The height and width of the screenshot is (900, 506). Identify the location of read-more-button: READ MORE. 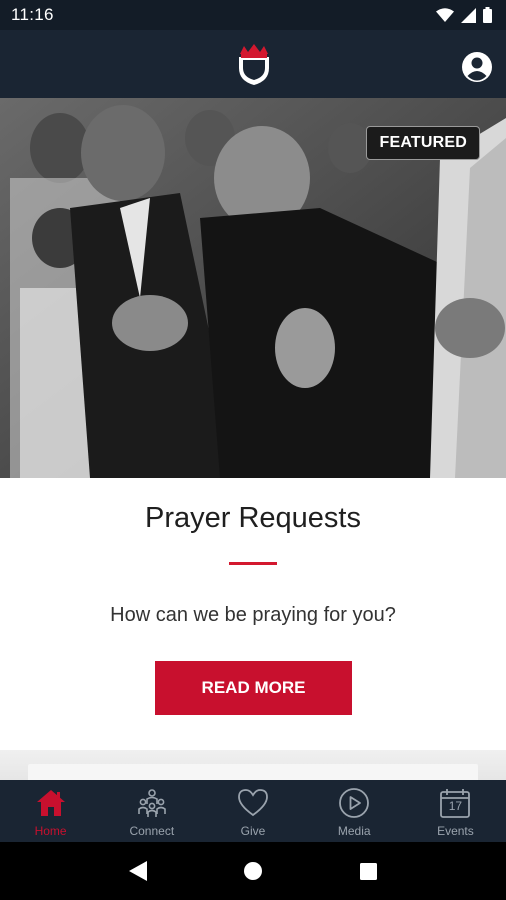
(253, 688).